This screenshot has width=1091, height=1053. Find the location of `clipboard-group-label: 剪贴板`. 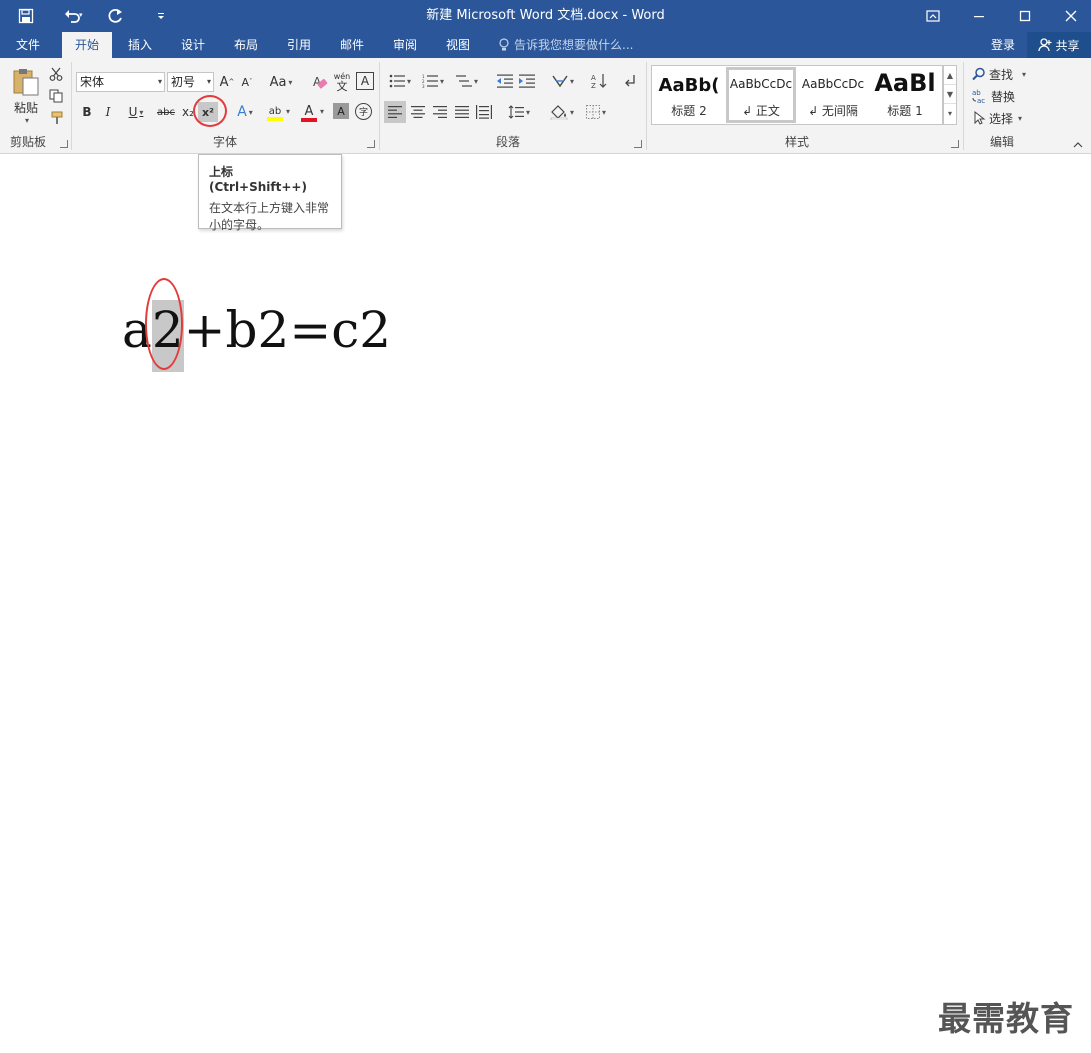

clipboard-group-label: 剪贴板 is located at coordinates (27, 142).